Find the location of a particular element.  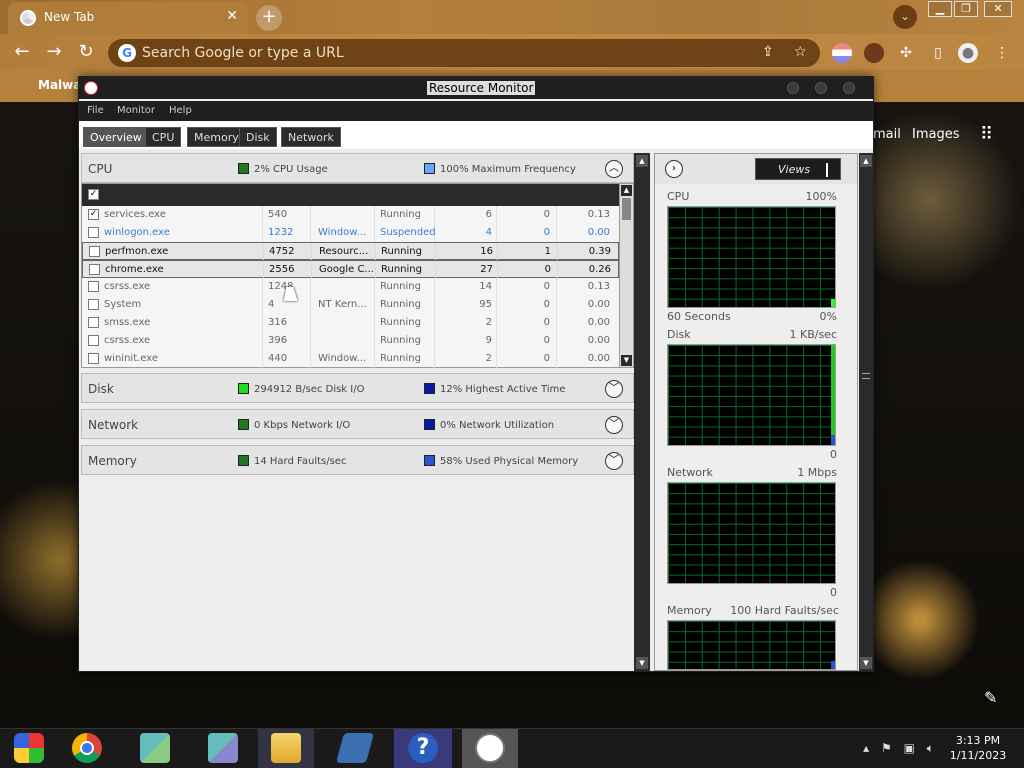

profile-avatar-icon: ● is located at coordinates (968, 53).